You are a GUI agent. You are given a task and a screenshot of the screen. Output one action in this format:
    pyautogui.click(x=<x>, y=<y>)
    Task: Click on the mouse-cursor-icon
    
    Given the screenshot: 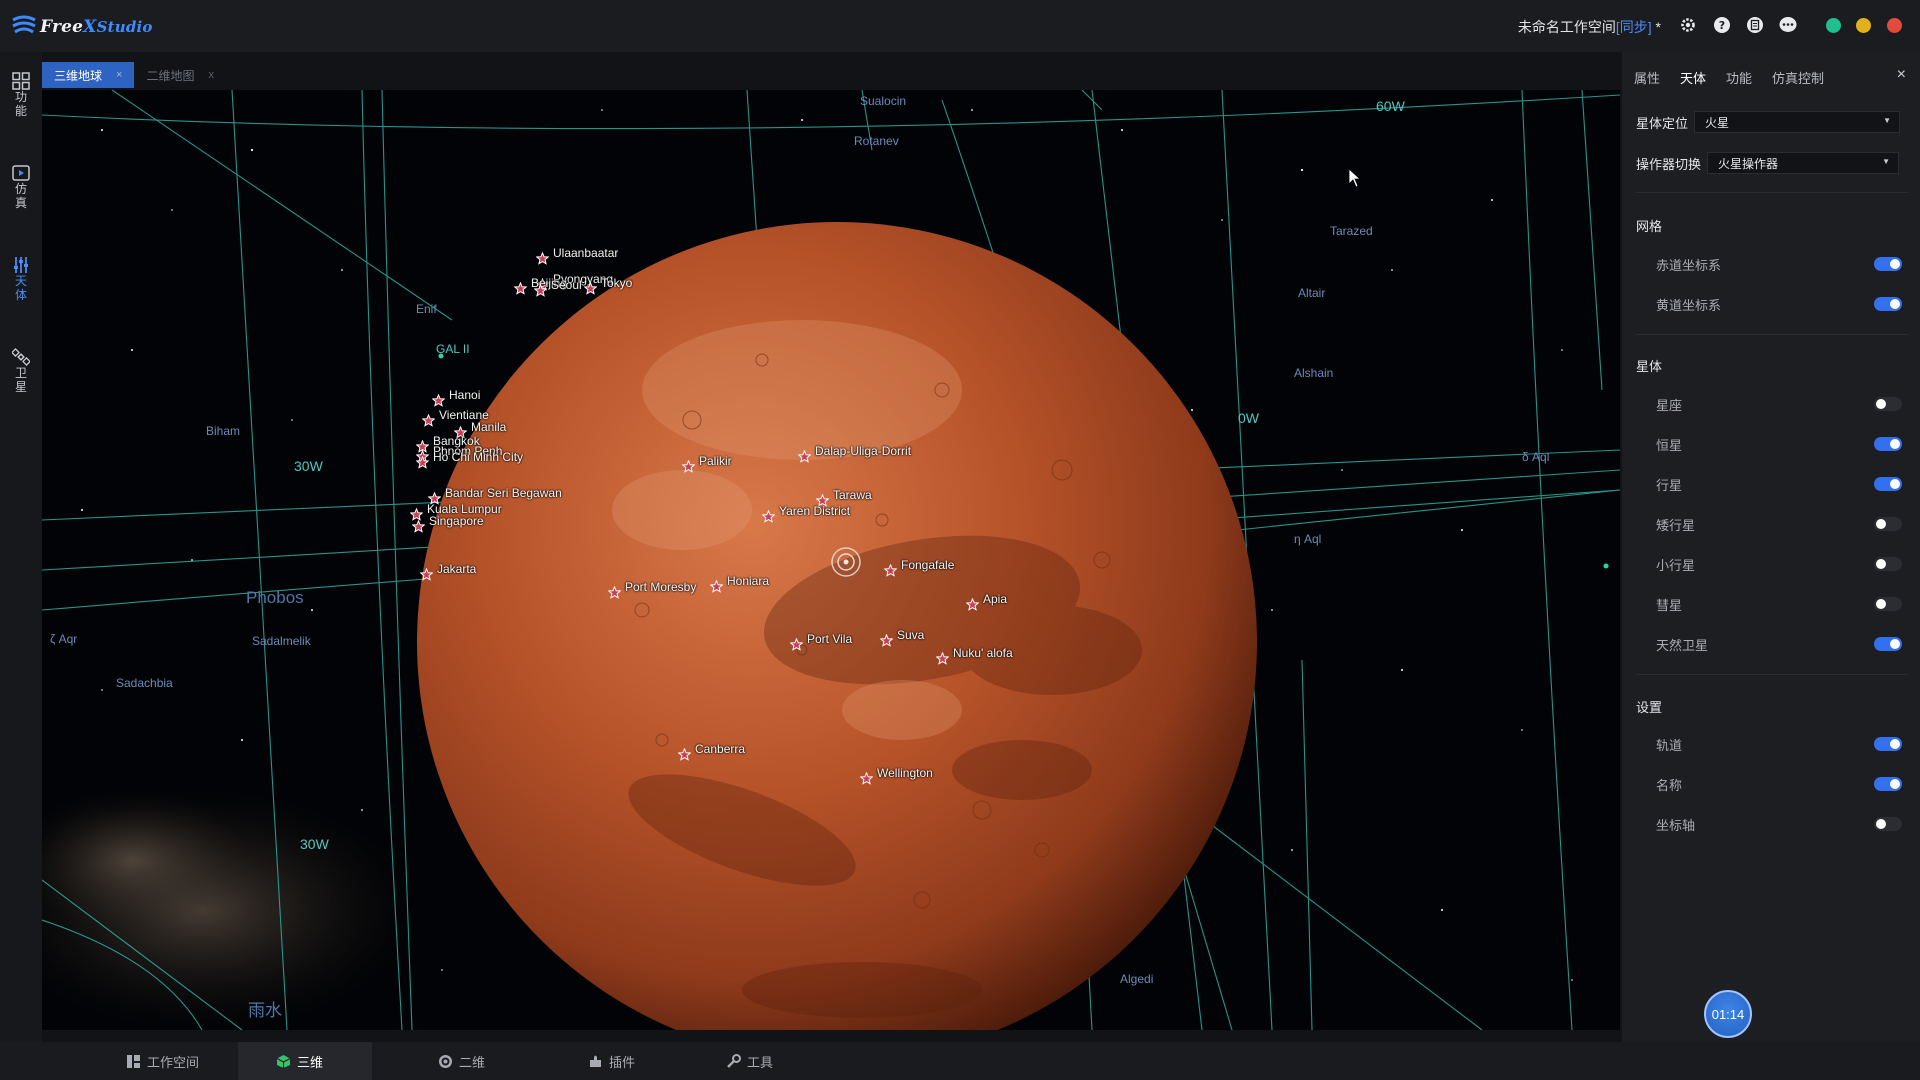 What is the action you would take?
    pyautogui.click(x=1355, y=178)
    